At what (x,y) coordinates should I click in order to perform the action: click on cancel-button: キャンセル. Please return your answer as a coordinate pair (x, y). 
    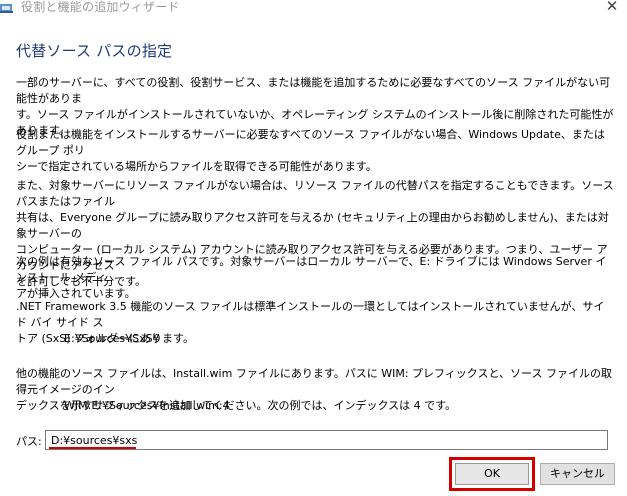
    Looking at the image, I should click on (577, 474).